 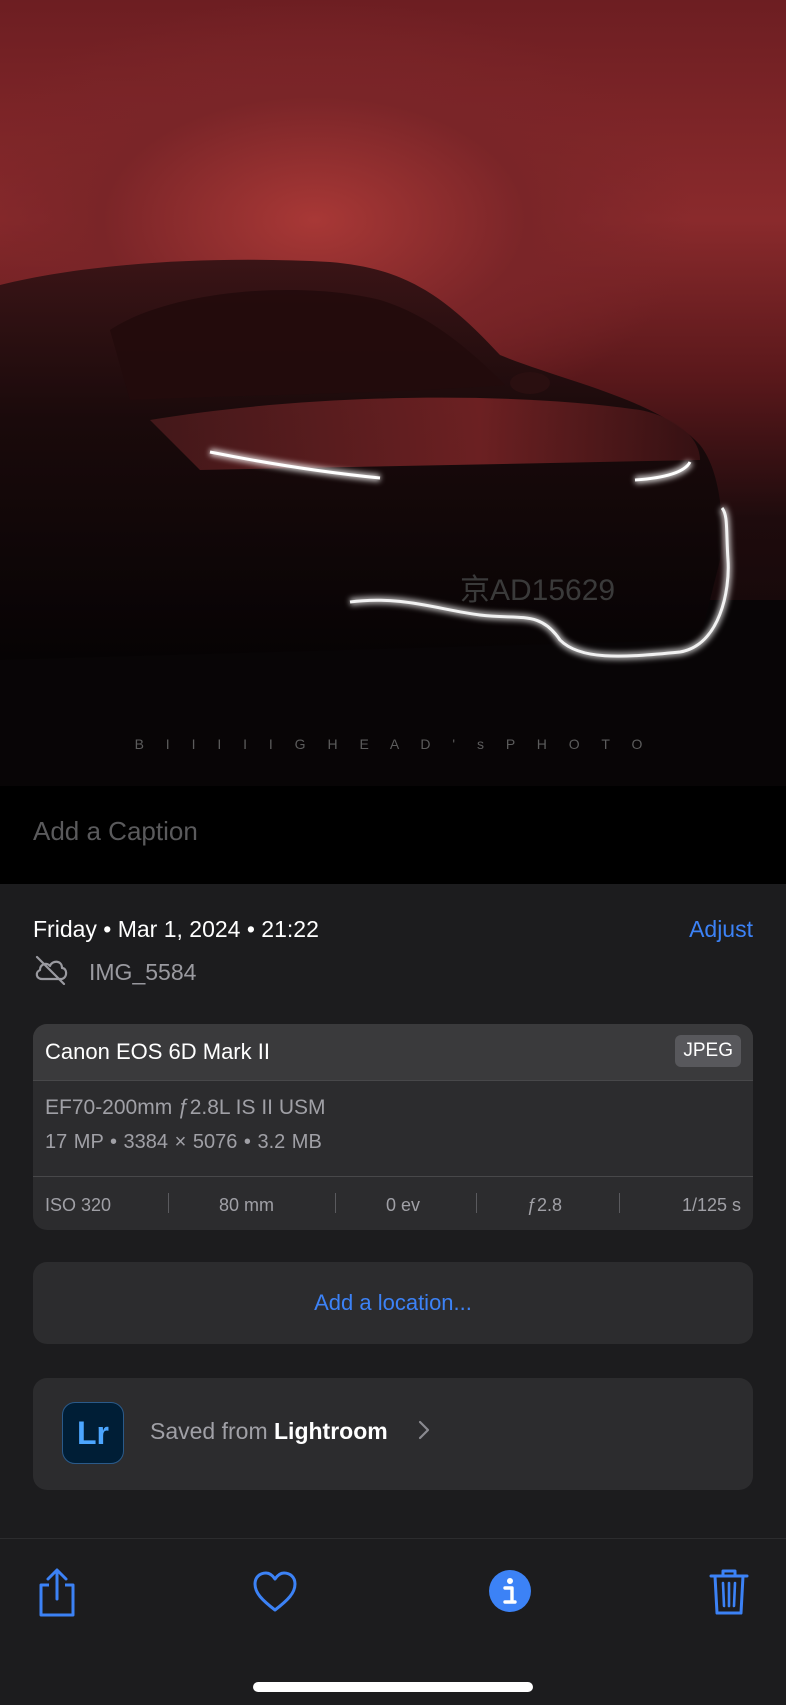 What do you see at coordinates (78, 1205) in the screenshot?
I see `exif-iso: ISO 320` at bounding box center [78, 1205].